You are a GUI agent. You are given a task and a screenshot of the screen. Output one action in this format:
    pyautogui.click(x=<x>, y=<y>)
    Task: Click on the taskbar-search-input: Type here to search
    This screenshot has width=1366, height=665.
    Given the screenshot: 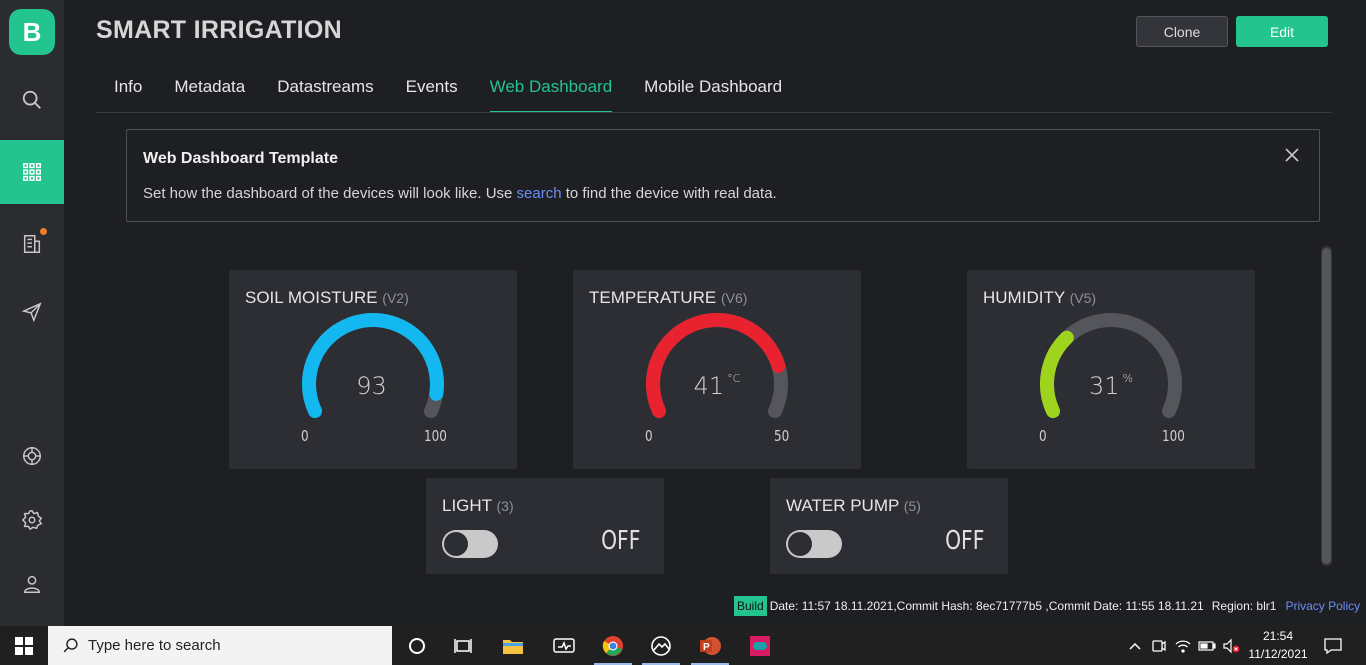 What is the action you would take?
    pyautogui.click(x=220, y=645)
    